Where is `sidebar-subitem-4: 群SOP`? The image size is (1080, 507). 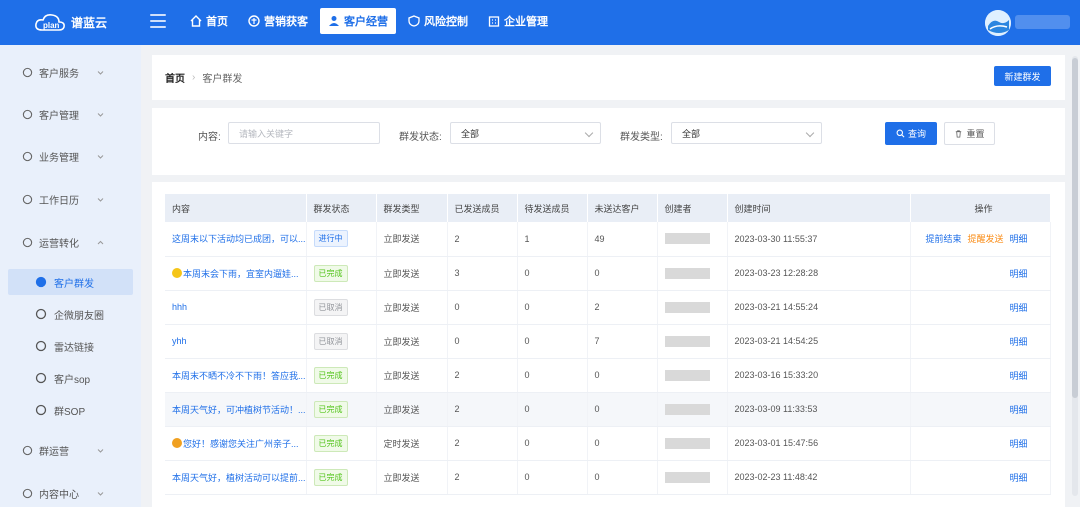 sidebar-subitem-4: 群SOP is located at coordinates (70, 410).